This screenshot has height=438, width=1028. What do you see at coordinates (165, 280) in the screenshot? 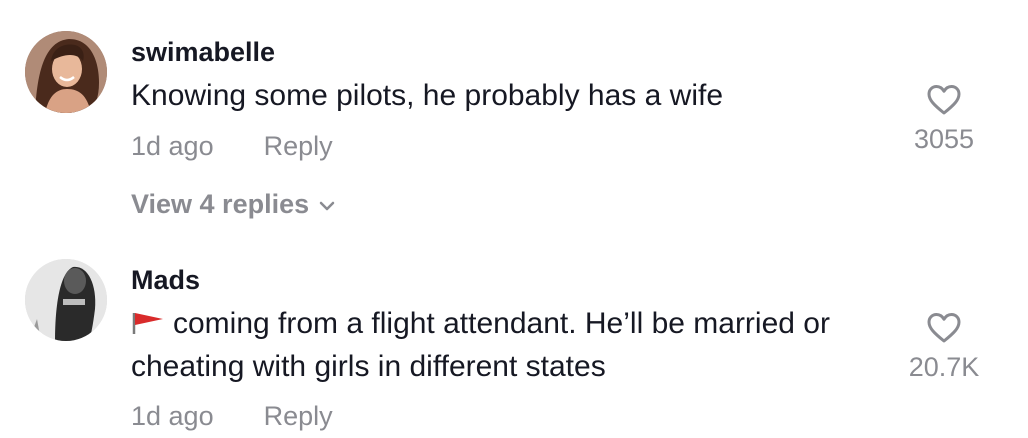
I see `comment-username: Mads` at bounding box center [165, 280].